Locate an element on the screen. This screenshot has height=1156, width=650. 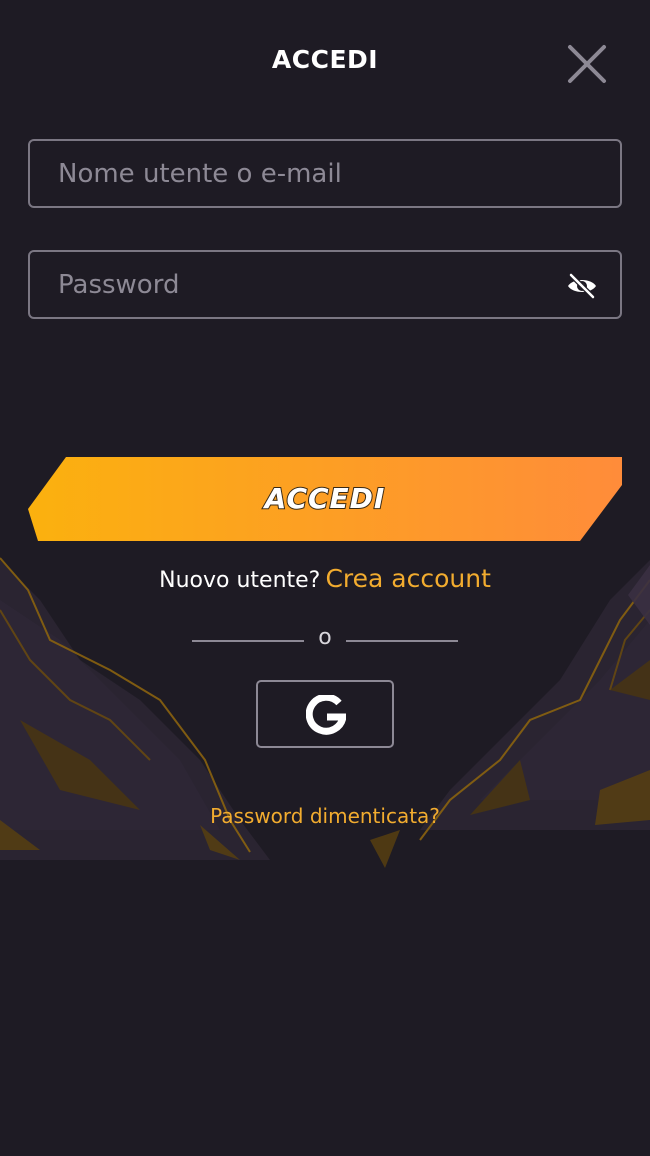
password-field is located at coordinates (325, 284).